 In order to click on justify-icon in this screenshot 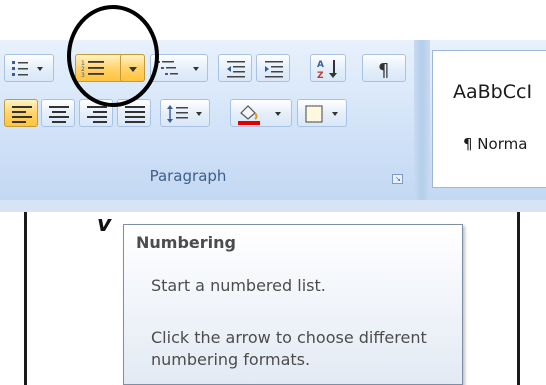, I will do `click(135, 114)`.